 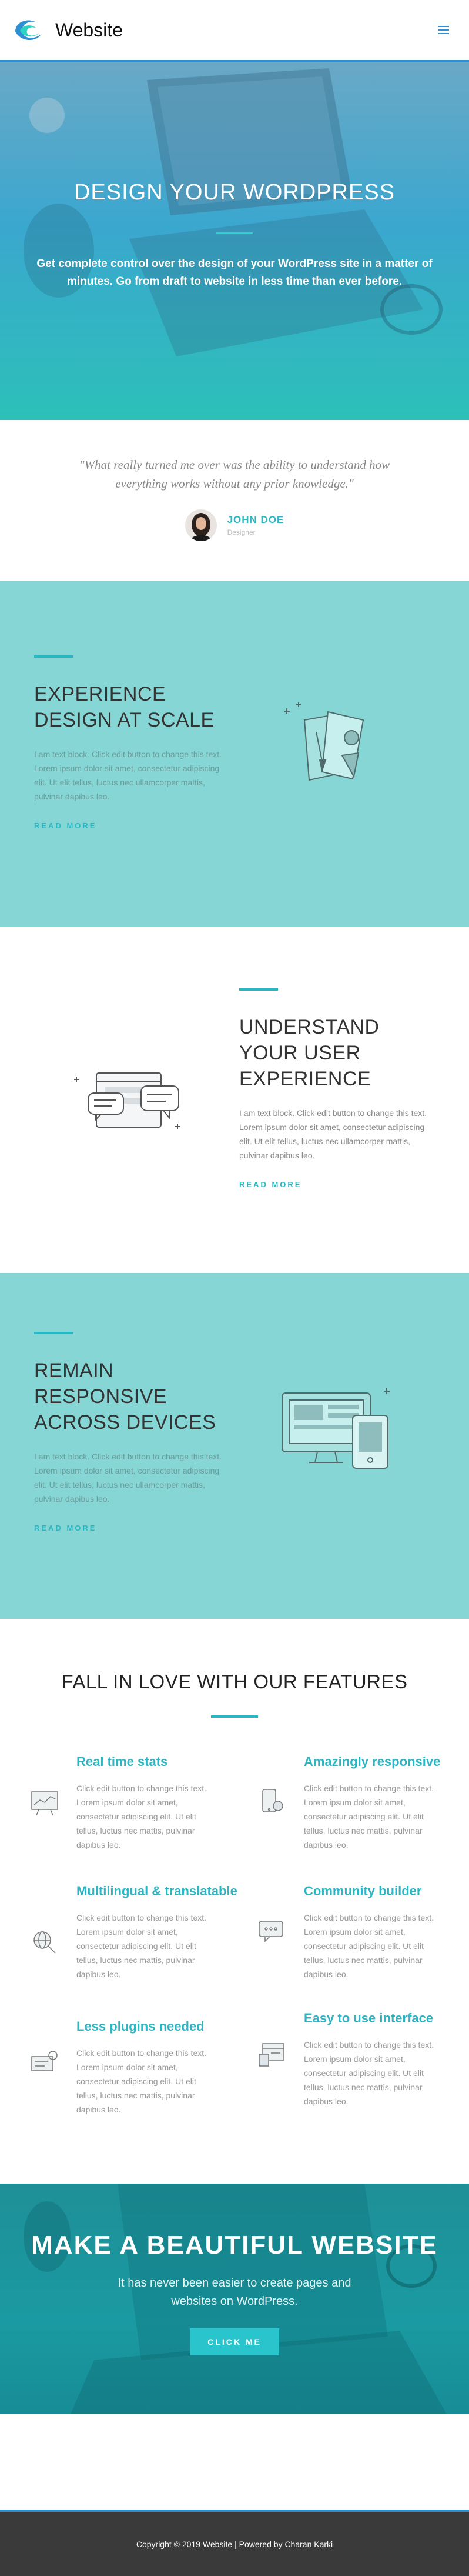 I want to click on brand: Website, so click(x=67, y=30).